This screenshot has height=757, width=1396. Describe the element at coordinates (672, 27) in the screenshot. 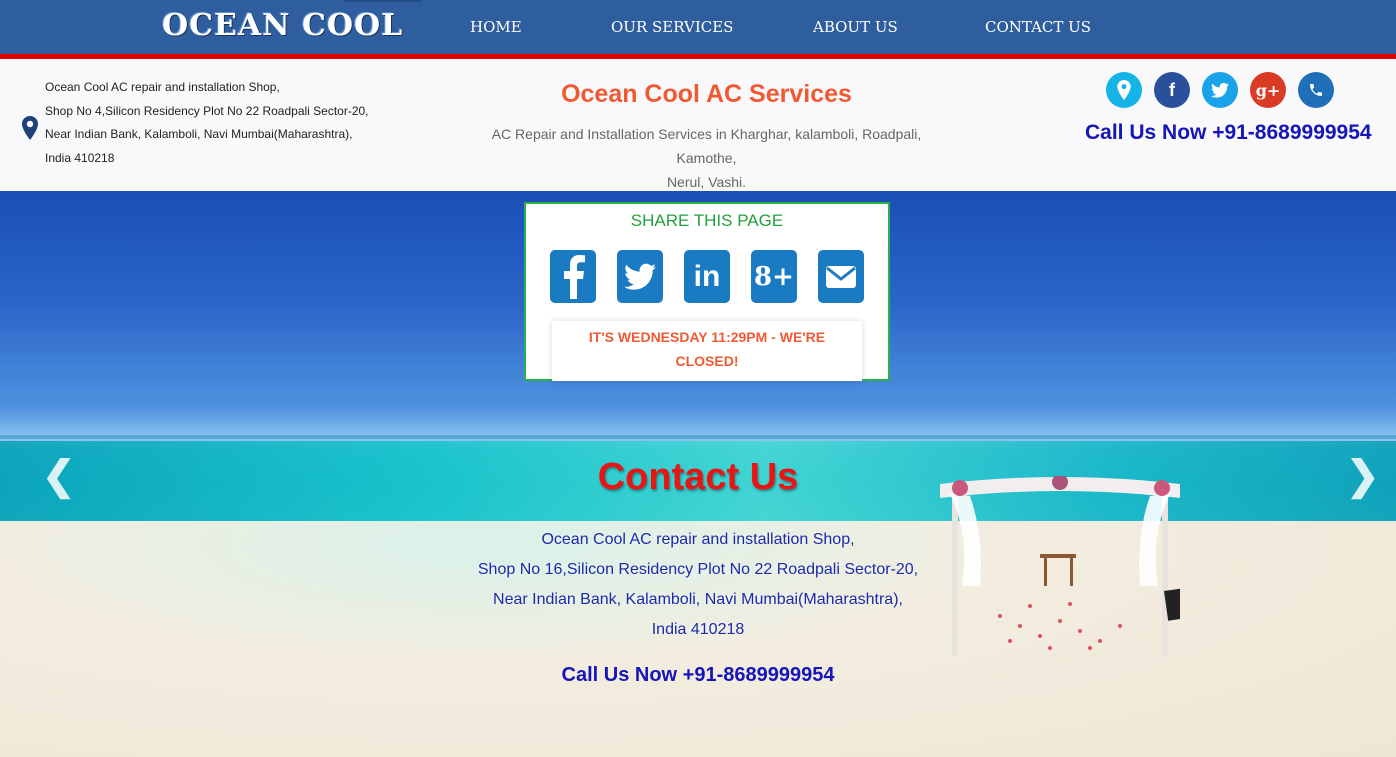

I see `nav-our-services: OUR SERVICES` at that location.